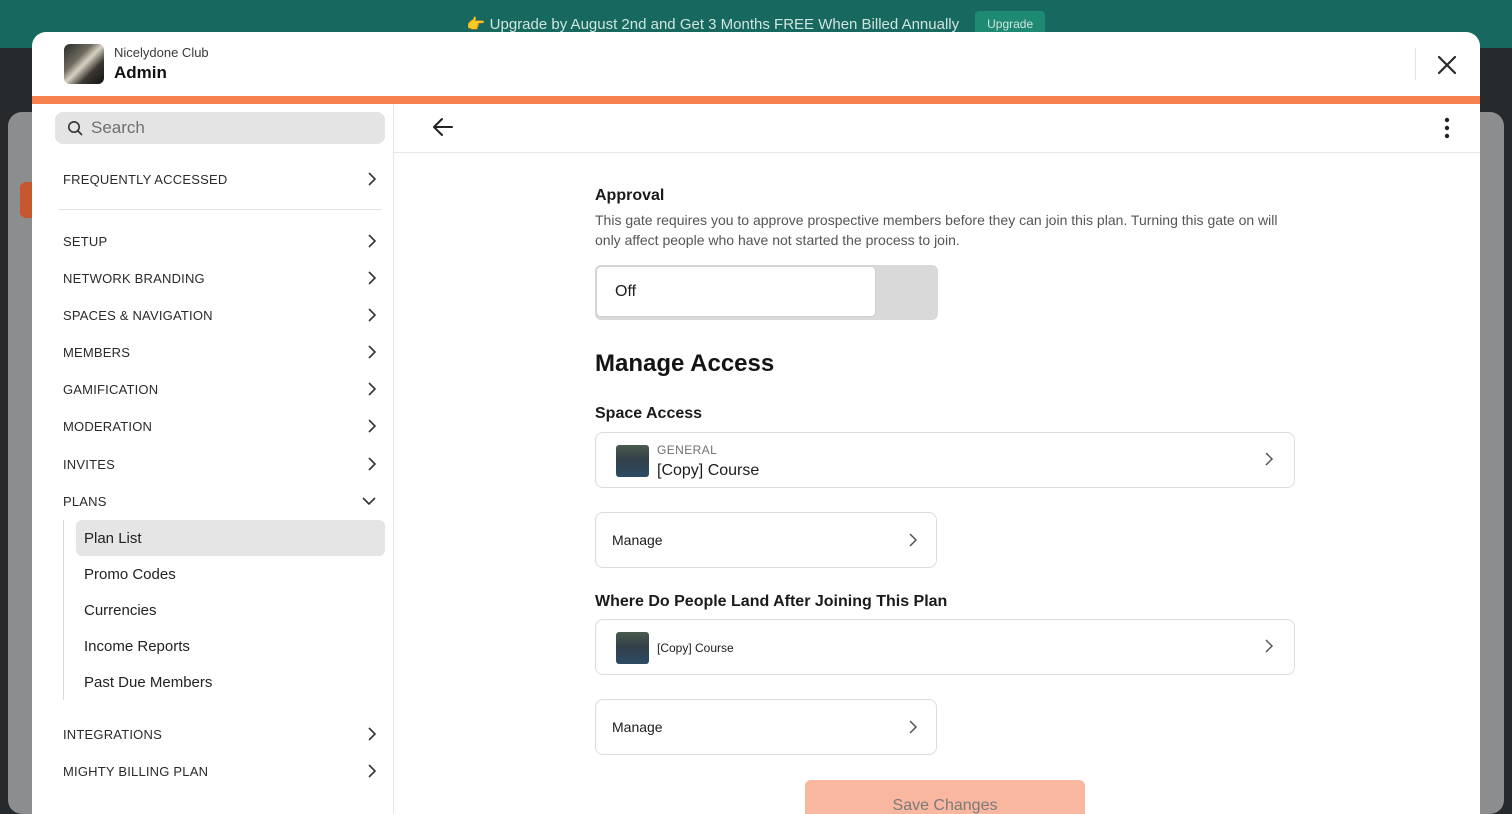 This screenshot has width=1512, height=814. What do you see at coordinates (736, 291) in the screenshot?
I see `toggle-state: Off` at bounding box center [736, 291].